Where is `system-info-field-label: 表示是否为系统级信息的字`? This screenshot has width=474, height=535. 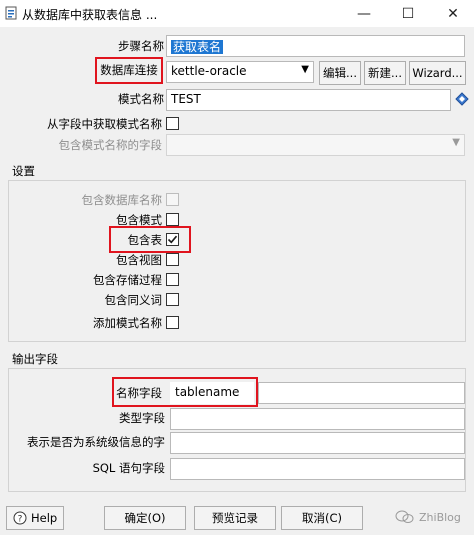
system-info-field-label: 表示是否为系统级信息的字 is located at coordinates (96, 442).